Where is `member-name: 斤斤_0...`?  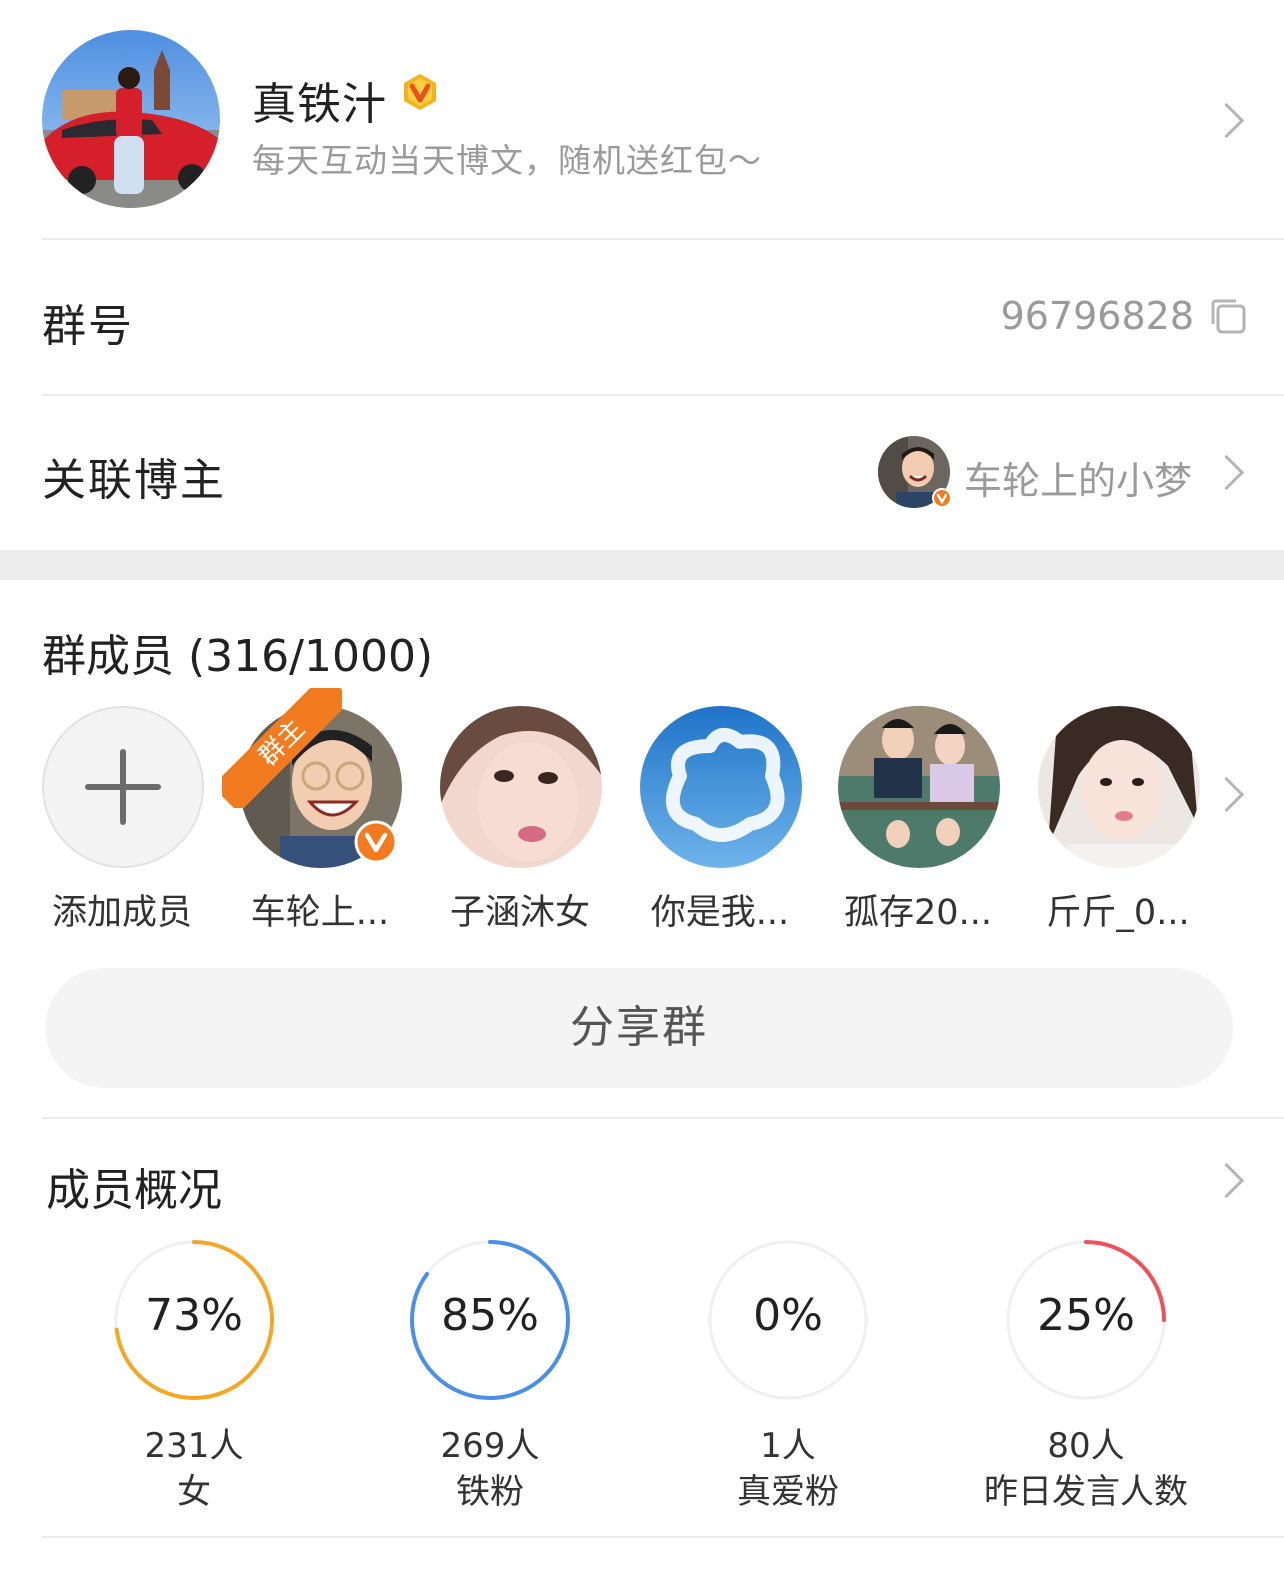
member-name: 斤斤_0... is located at coordinates (1118, 909).